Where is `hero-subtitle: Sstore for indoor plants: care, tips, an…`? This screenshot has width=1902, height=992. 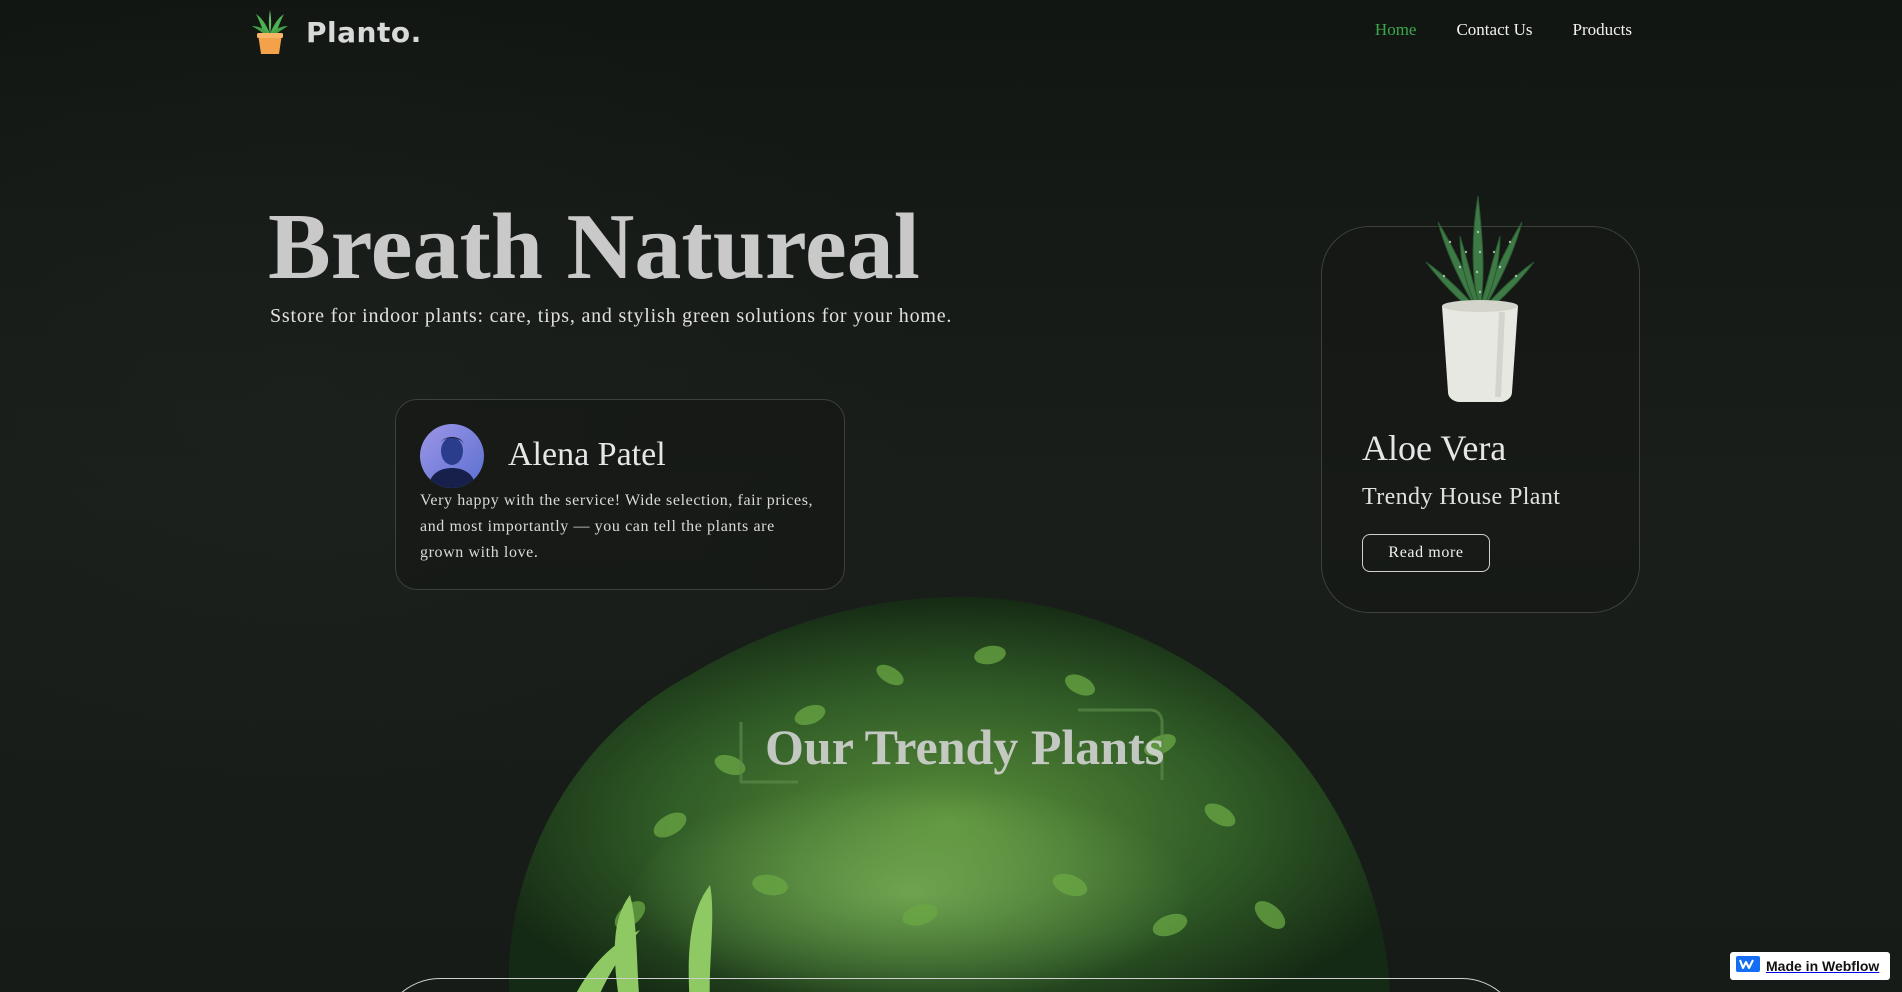
hero-subtitle: Sstore for indoor plants: care, tips, an… is located at coordinates (611, 316).